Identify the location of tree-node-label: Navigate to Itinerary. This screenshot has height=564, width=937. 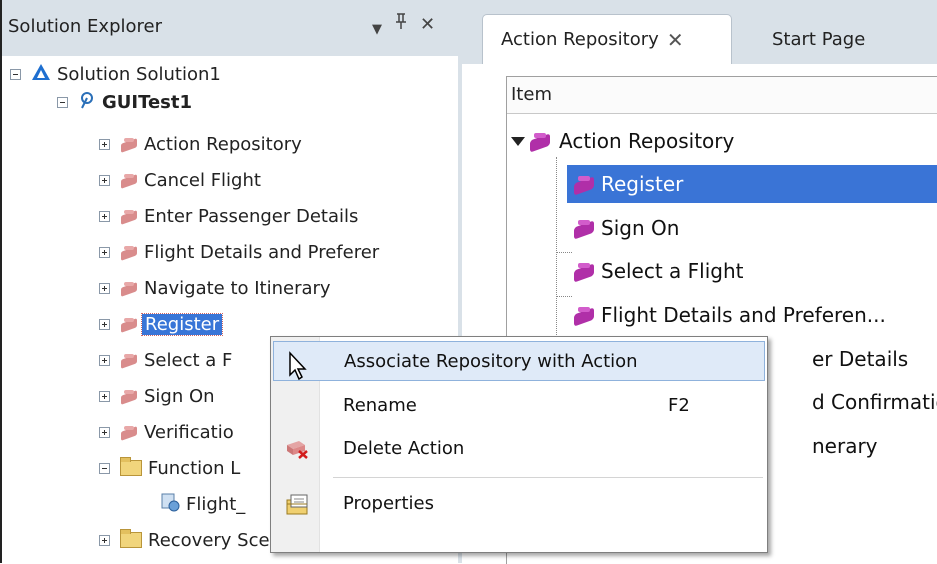
(237, 288).